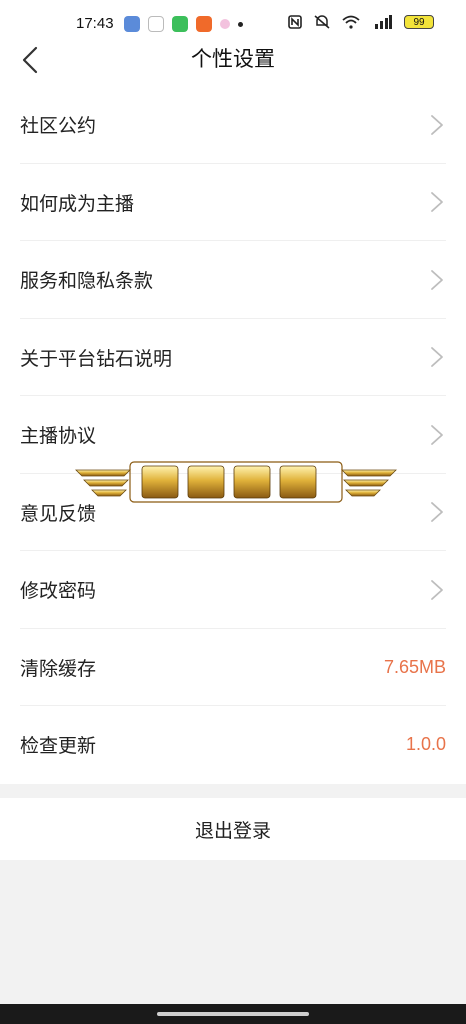 This screenshot has width=466, height=1024. What do you see at coordinates (240, 24) in the screenshot?
I see `more-notifications-dot-icon` at bounding box center [240, 24].